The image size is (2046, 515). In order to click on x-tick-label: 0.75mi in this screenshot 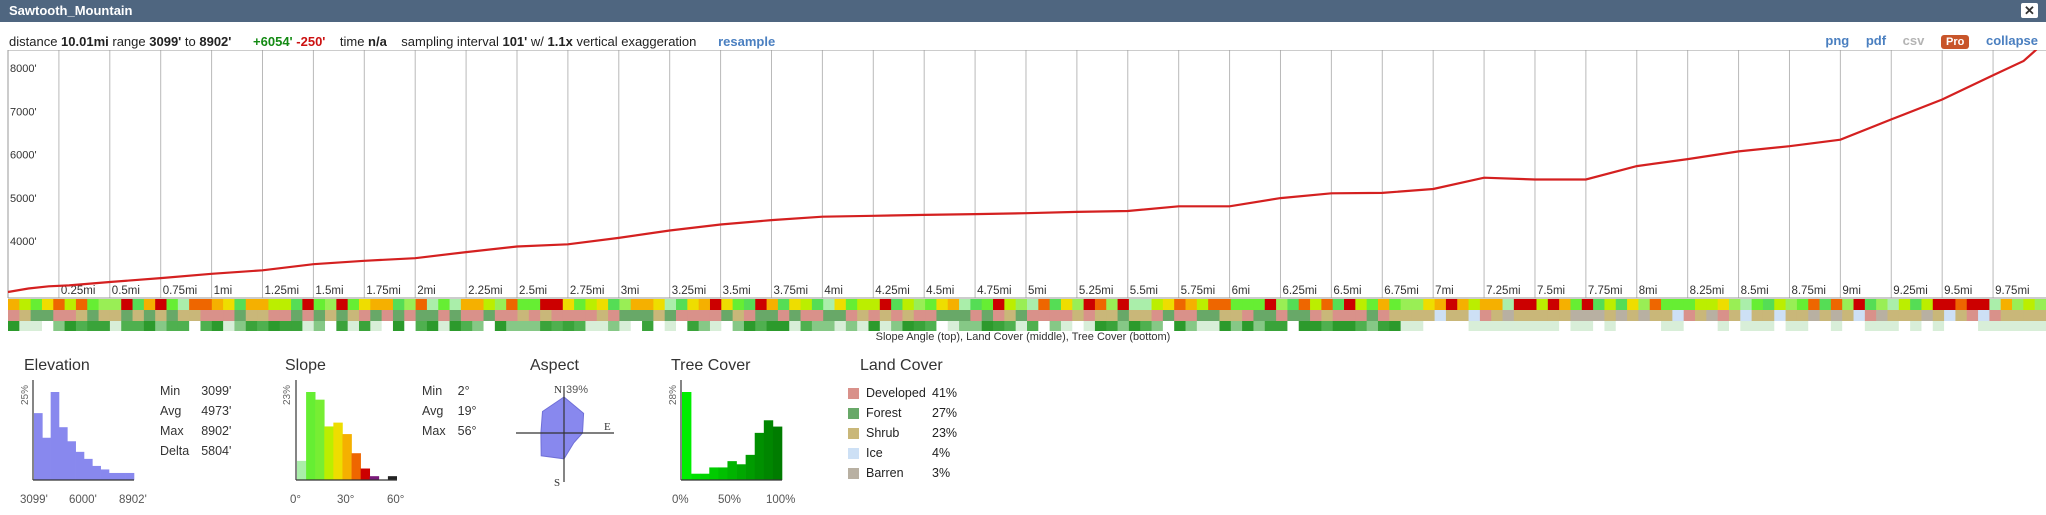, I will do `click(180, 291)`.